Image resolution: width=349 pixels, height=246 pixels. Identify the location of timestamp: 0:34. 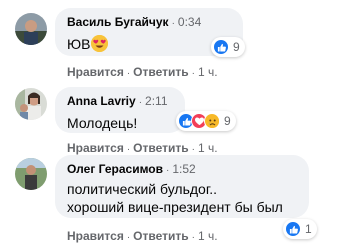
(189, 22).